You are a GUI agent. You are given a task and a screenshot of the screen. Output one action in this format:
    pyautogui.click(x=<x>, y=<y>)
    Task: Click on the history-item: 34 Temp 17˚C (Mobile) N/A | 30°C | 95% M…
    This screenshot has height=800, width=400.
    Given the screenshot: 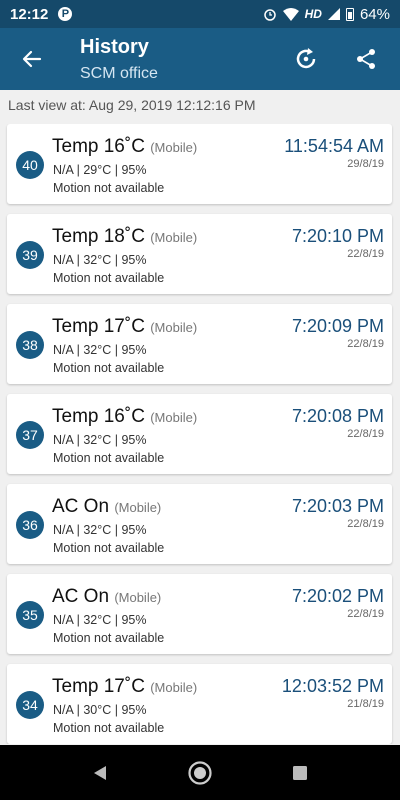 What is the action you would take?
    pyautogui.click(x=199, y=704)
    